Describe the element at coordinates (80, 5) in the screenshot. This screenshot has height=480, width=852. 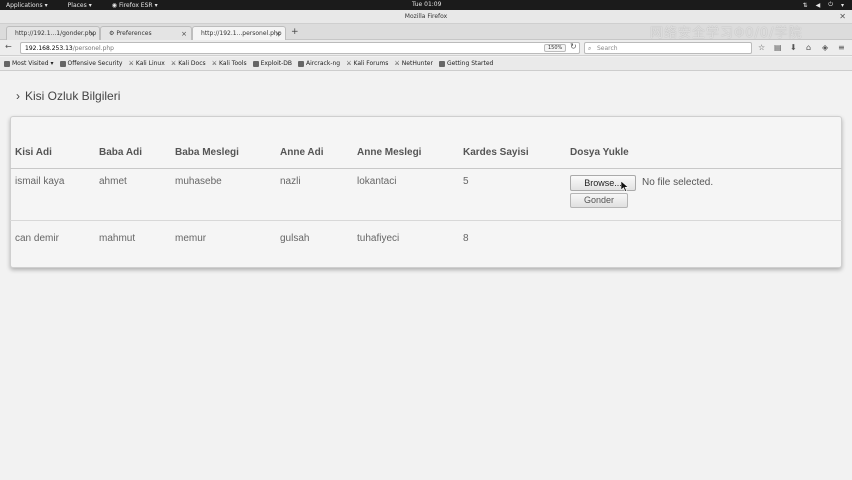
I see `places-menu: Places ▾` at that location.